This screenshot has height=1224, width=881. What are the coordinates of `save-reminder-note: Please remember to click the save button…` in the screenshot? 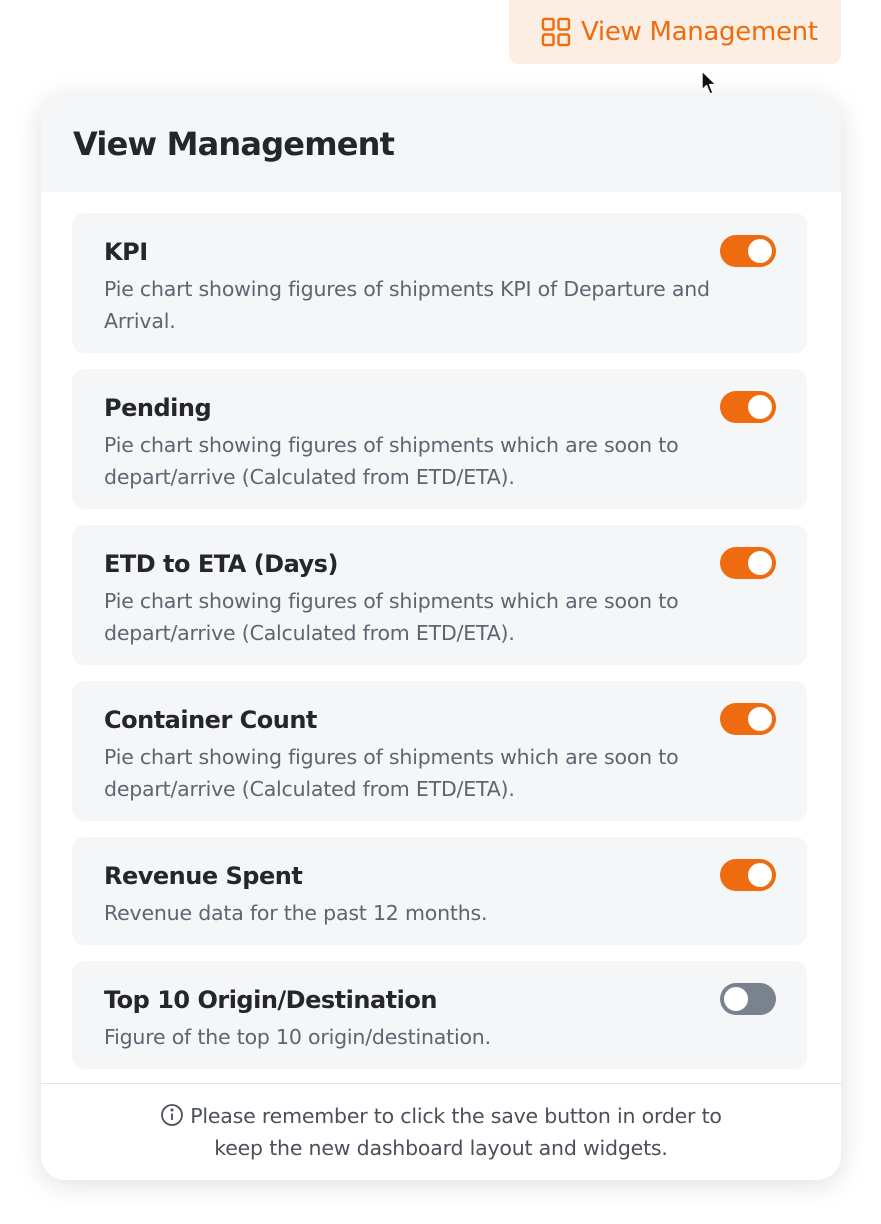 It's located at (441, 1132).